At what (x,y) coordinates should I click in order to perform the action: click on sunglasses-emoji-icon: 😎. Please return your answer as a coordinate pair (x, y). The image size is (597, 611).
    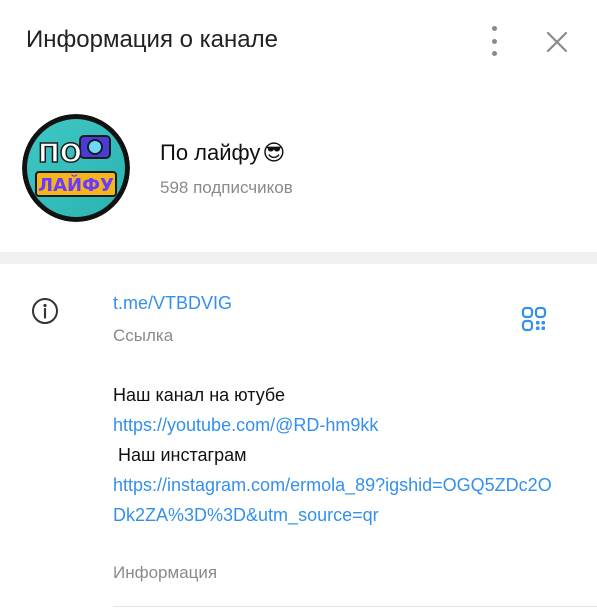
    Looking at the image, I should click on (274, 152).